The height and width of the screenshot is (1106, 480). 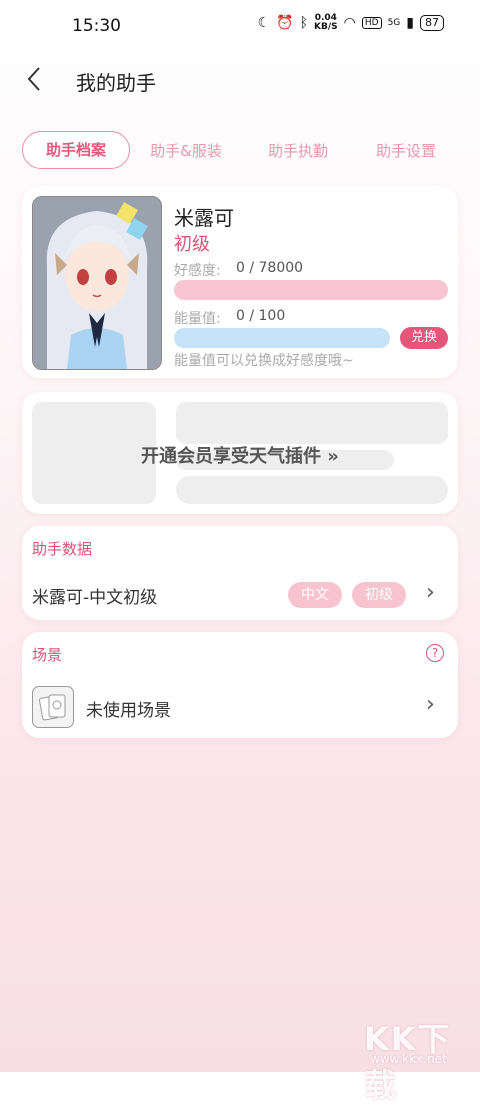 I want to click on favor-value: 0 / 78000, so click(x=270, y=268).